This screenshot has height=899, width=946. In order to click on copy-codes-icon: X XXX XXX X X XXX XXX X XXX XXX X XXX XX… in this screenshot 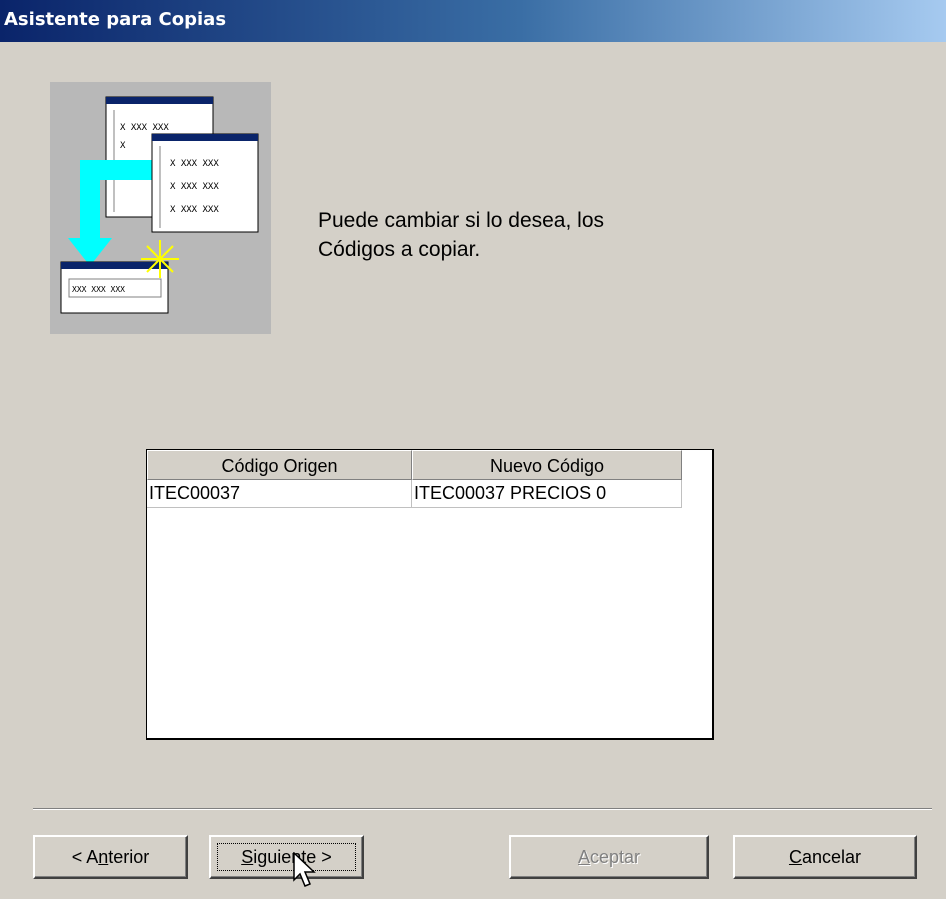, I will do `click(159, 205)`.